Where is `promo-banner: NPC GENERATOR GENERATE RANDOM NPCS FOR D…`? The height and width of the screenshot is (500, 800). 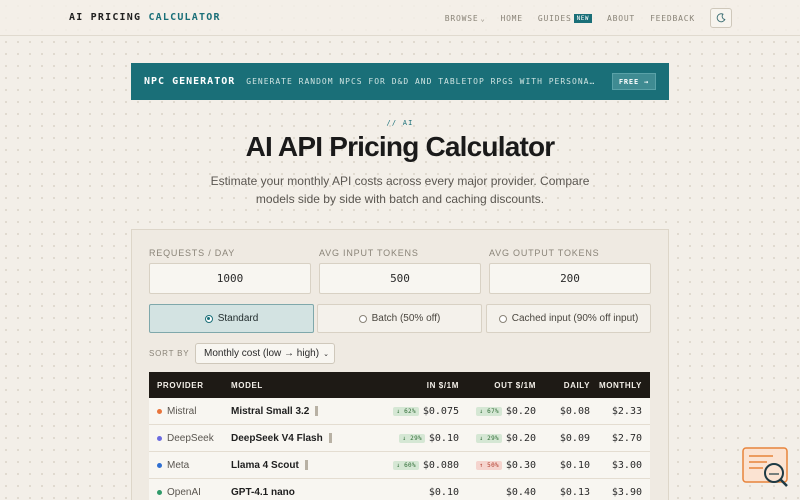 promo-banner: NPC GENERATOR GENERATE RANDOM NPCS FOR D… is located at coordinates (400, 81).